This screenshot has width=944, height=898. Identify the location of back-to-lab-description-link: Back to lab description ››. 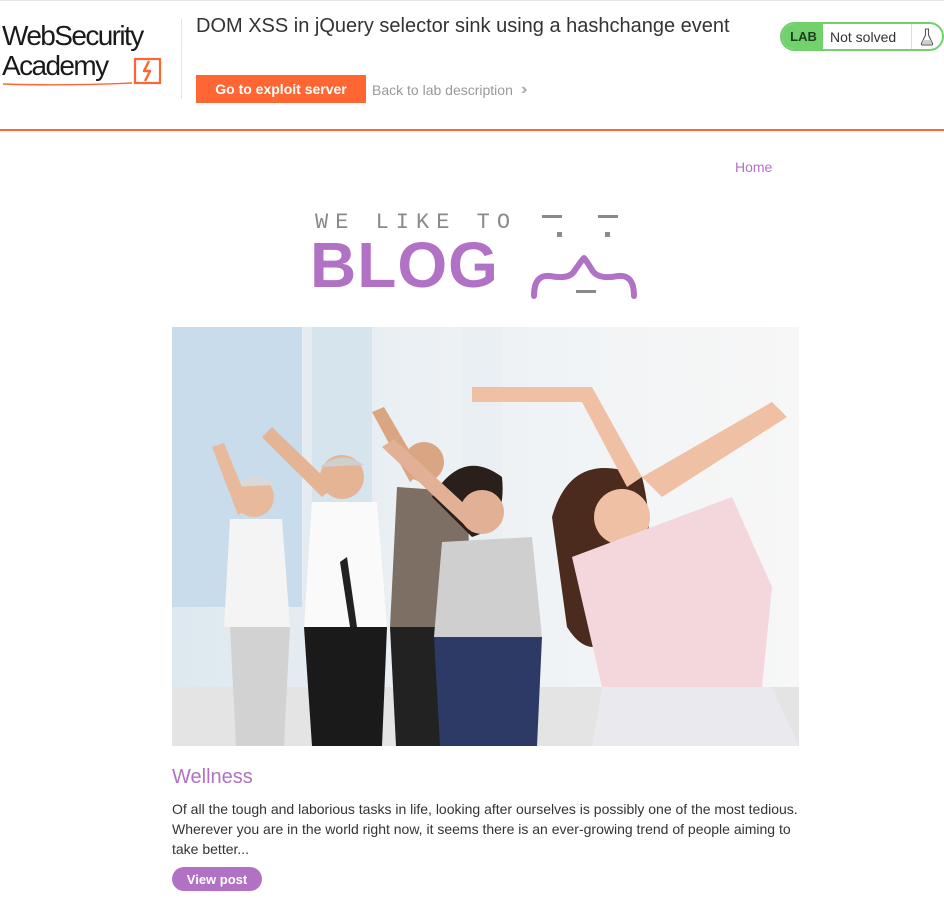
(449, 90).